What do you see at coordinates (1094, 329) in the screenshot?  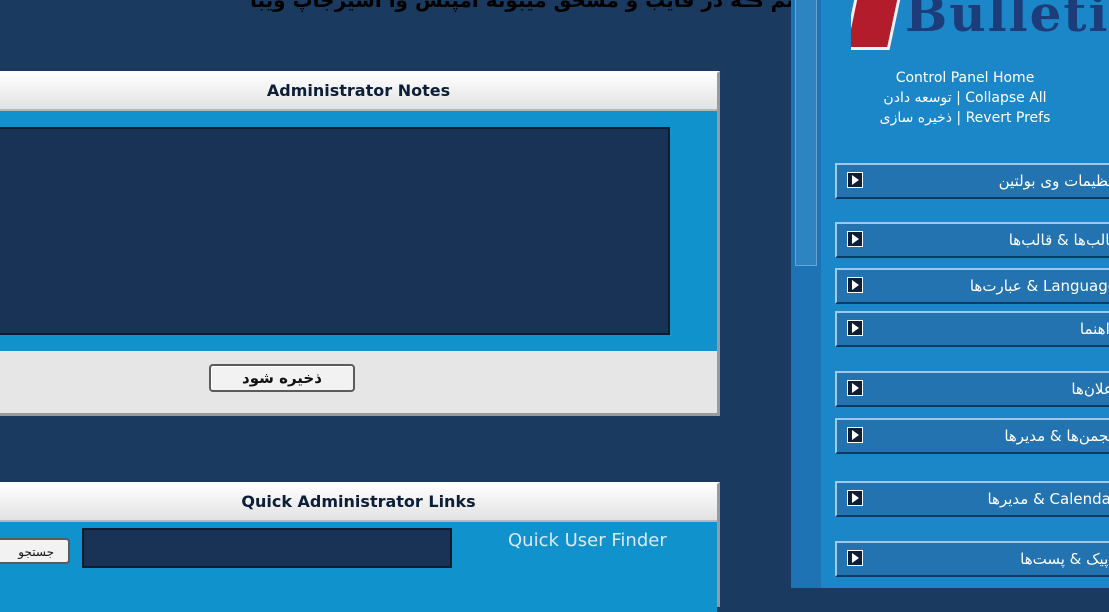 I see `sidebar-item-label: راهنما` at bounding box center [1094, 329].